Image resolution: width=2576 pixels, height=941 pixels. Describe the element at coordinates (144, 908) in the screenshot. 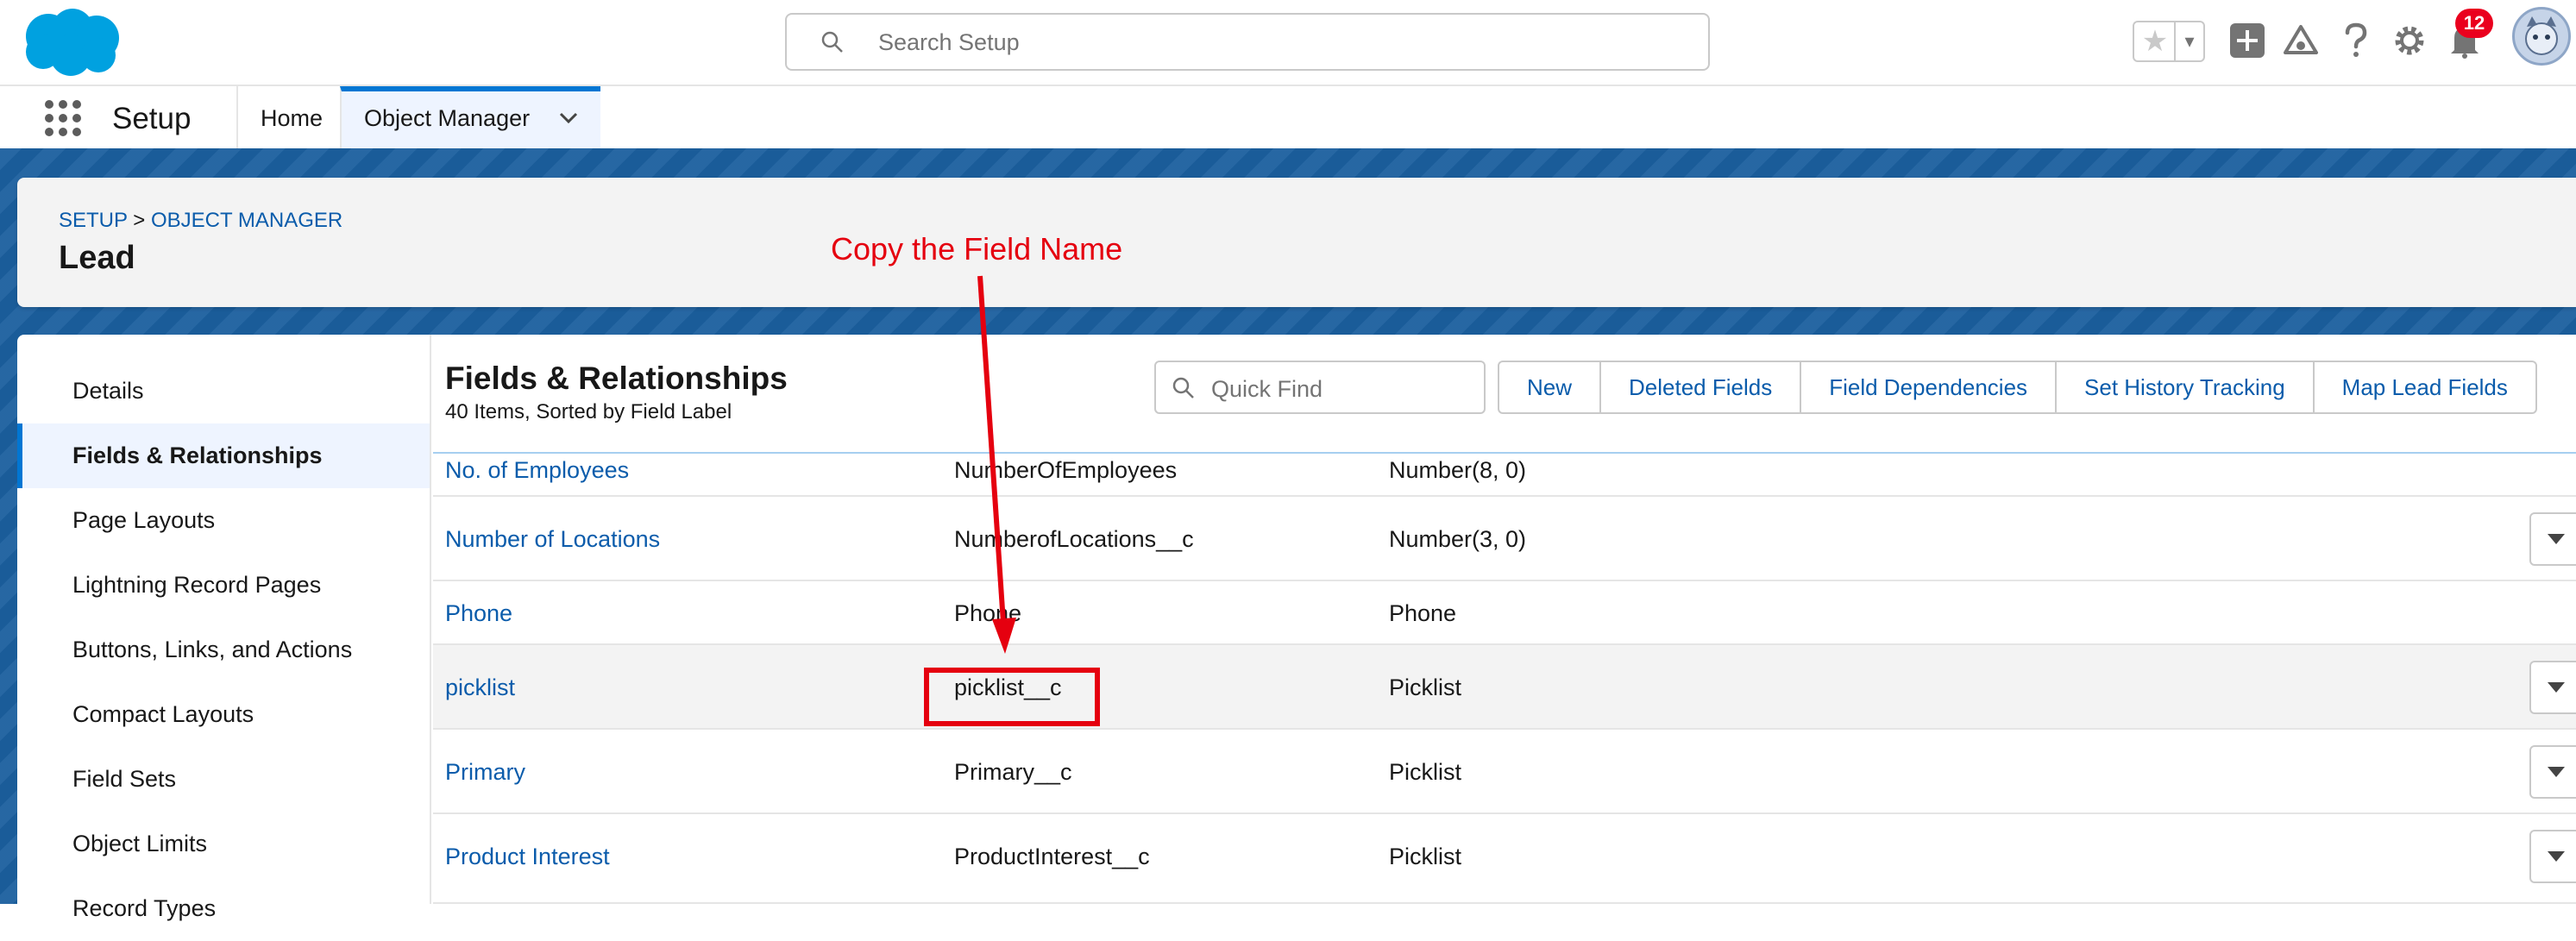

I see `sidebar-item-label: Record Types` at that location.